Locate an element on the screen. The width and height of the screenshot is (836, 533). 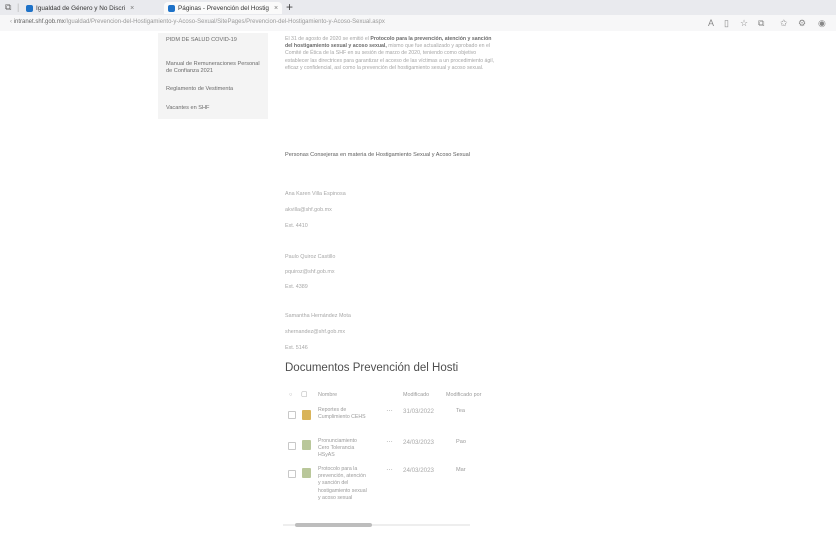
tab-label: Páginas - Prevención del Hostig is located at coordinates (223, 8).